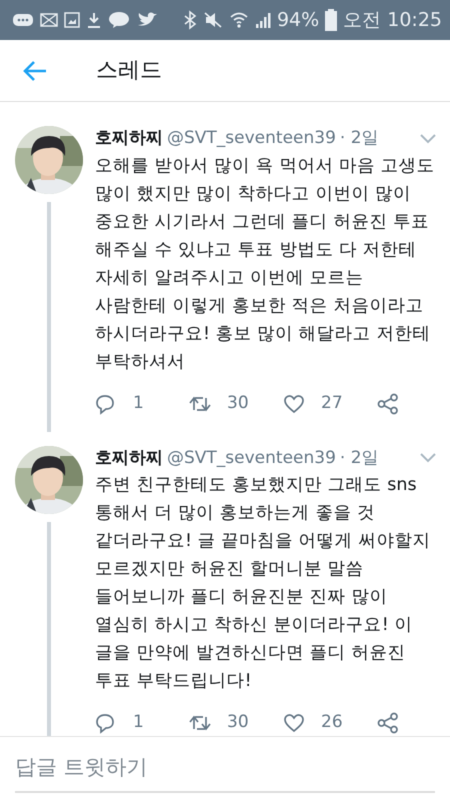 The image size is (450, 800). I want to click on mail-icon, so click(49, 20).